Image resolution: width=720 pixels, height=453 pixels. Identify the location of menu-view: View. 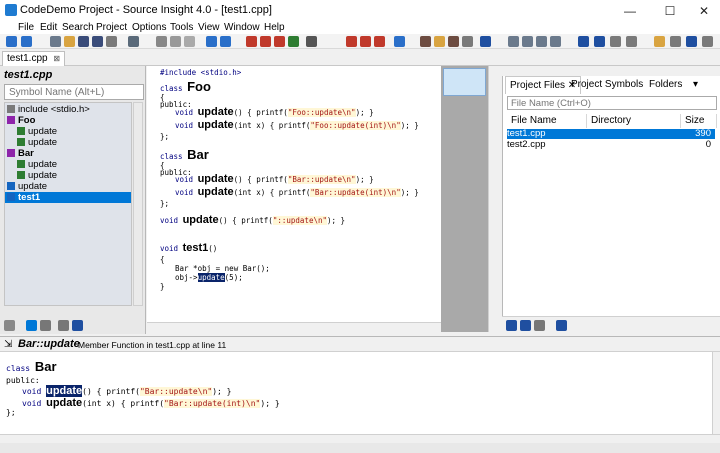
(209, 28).